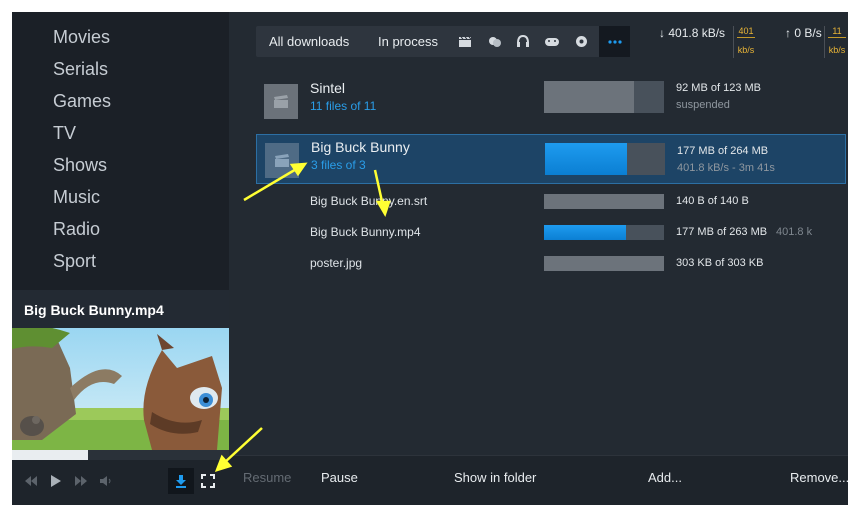 The image size is (860, 516). What do you see at coordinates (369, 201) in the screenshot?
I see `file-name: Big Buck Bunny.en.srt` at bounding box center [369, 201].